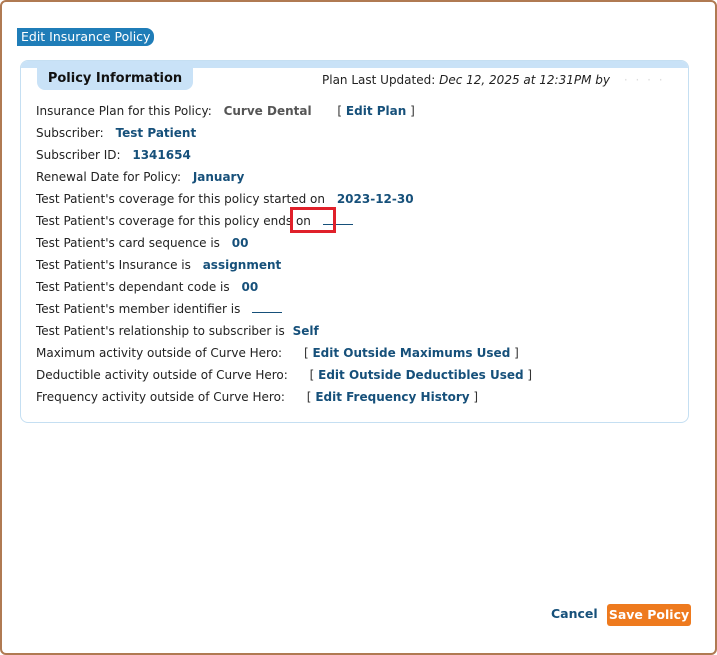 This screenshot has height=655, width=717. Describe the element at coordinates (267, 111) in the screenshot. I see `plan-value: Curve Dental` at that location.